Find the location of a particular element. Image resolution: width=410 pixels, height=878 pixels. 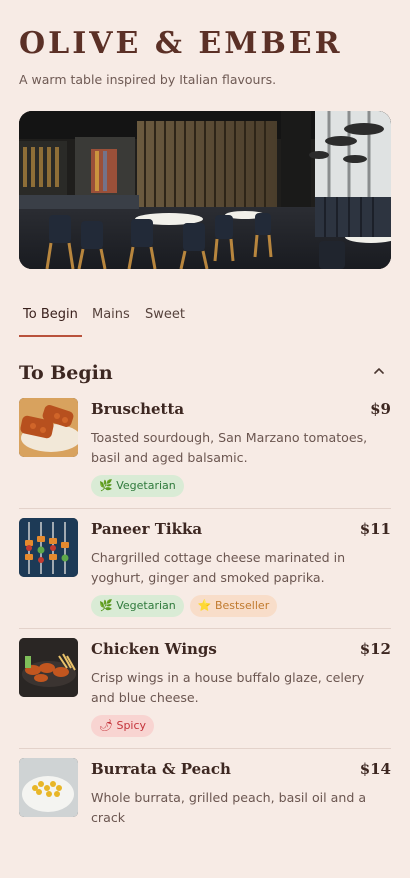

chili-icon: 🌶 is located at coordinates (106, 725).